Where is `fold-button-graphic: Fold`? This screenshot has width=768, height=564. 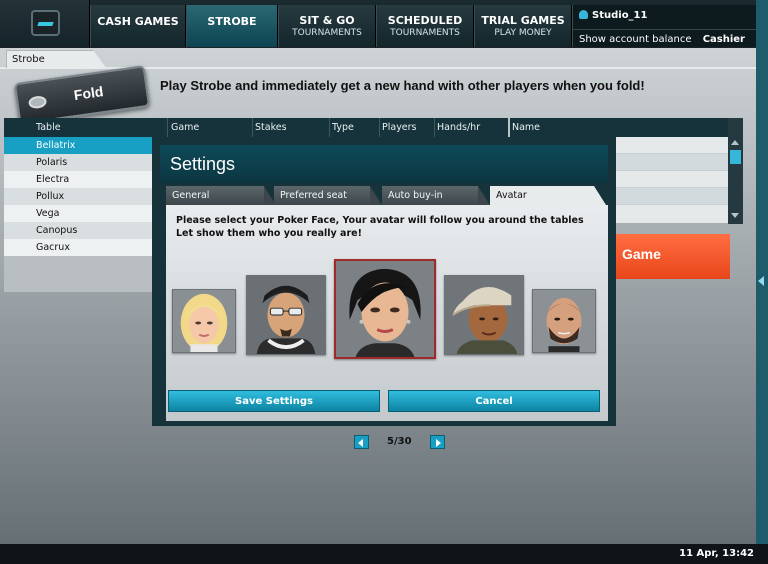
fold-button-graphic: Fold is located at coordinates (82, 95).